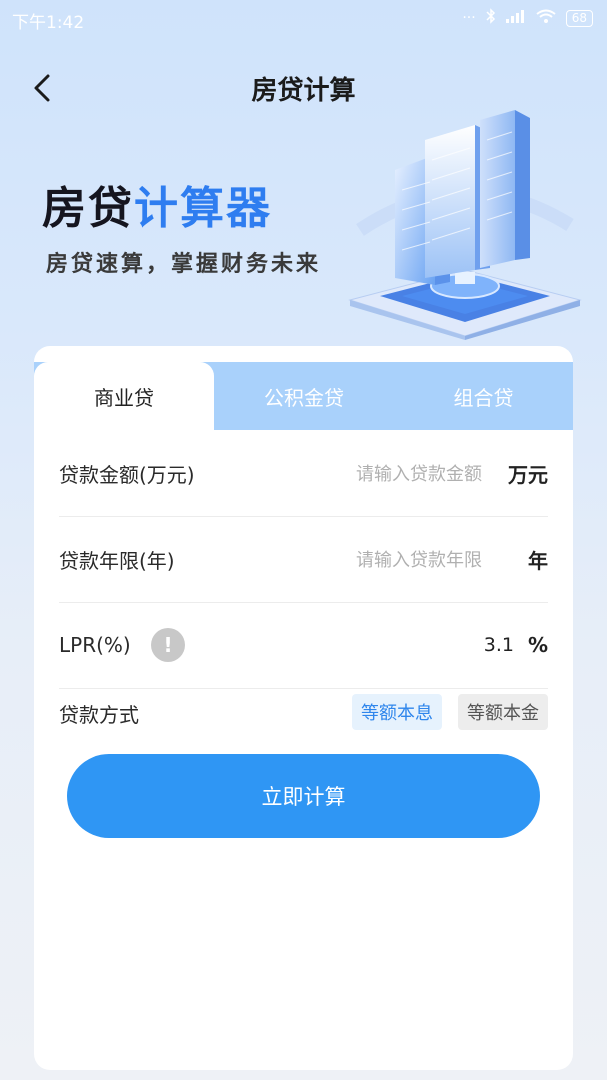 Image resolution: width=607 pixels, height=1080 pixels. I want to click on loan-term-input, so click(382, 560).